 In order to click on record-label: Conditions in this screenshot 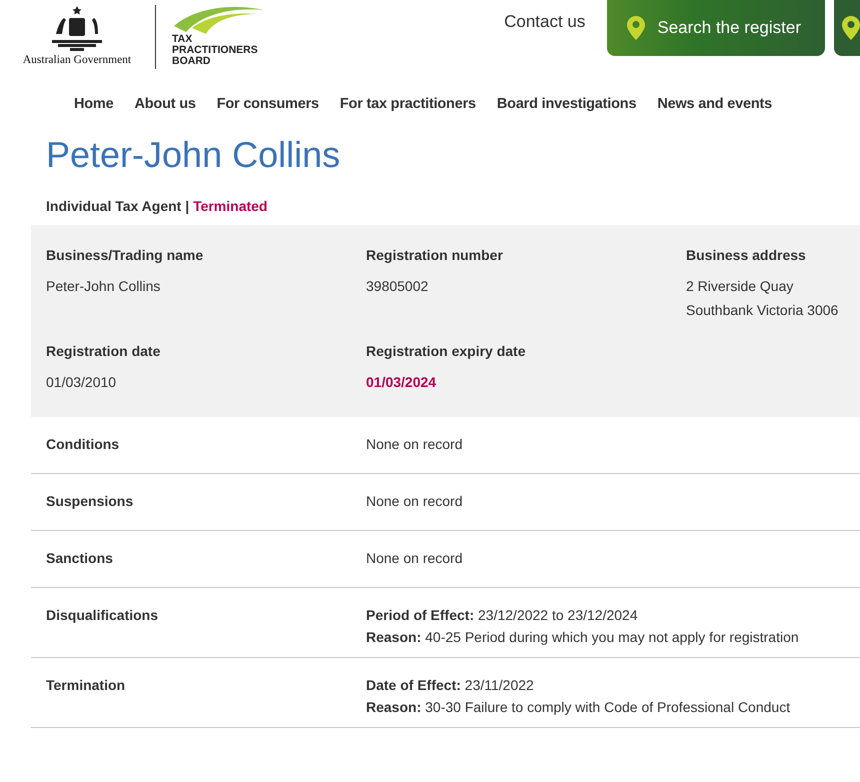, I will do `click(83, 445)`.